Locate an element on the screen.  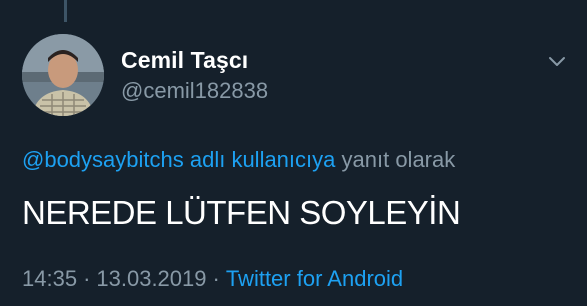
author-display-name: Cemil Taşcı is located at coordinates (184, 60).